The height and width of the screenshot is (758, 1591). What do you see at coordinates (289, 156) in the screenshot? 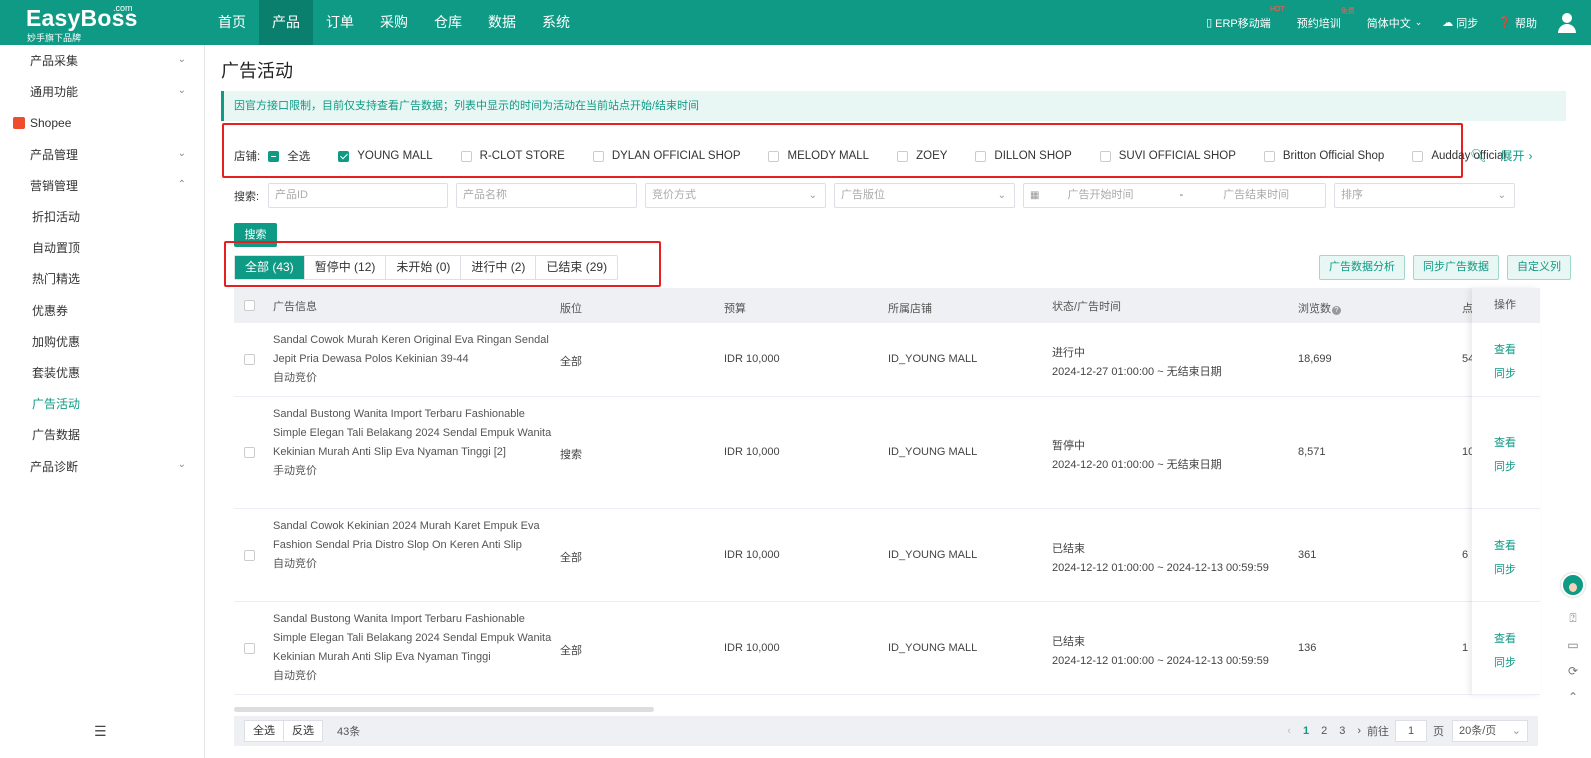
I see `store-select-all: 全选` at bounding box center [289, 156].